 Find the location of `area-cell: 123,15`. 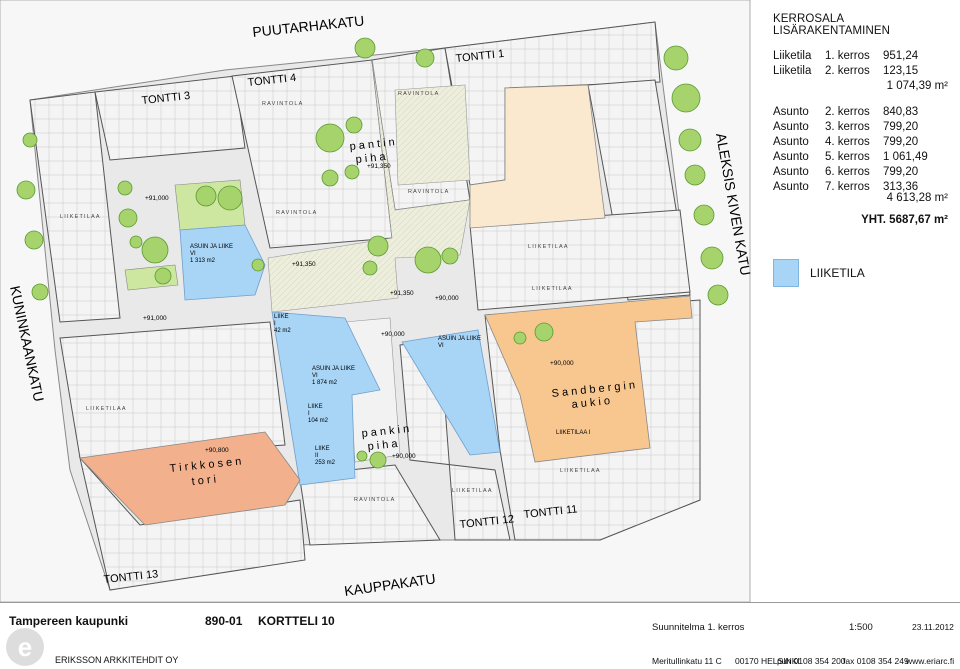

area-cell: 123,15 is located at coordinates (901, 70).